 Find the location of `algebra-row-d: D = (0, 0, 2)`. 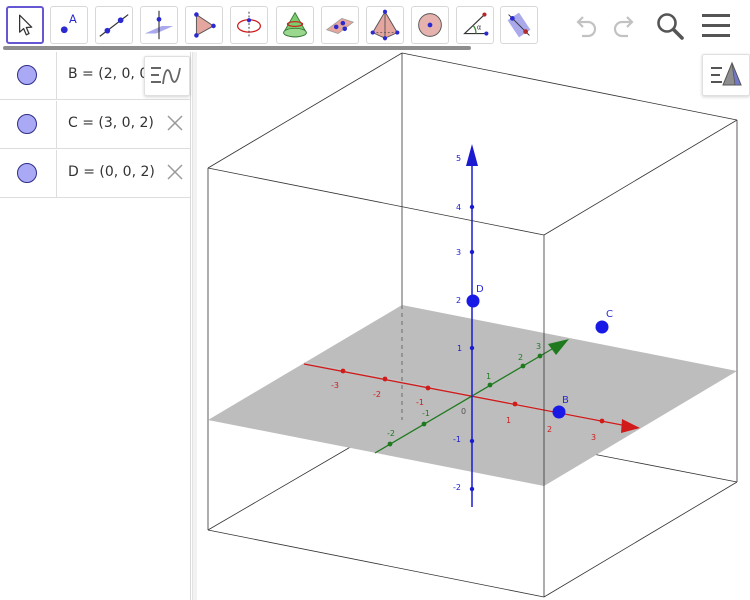

algebra-row-d: D = (0, 0, 2) is located at coordinates (95, 174).